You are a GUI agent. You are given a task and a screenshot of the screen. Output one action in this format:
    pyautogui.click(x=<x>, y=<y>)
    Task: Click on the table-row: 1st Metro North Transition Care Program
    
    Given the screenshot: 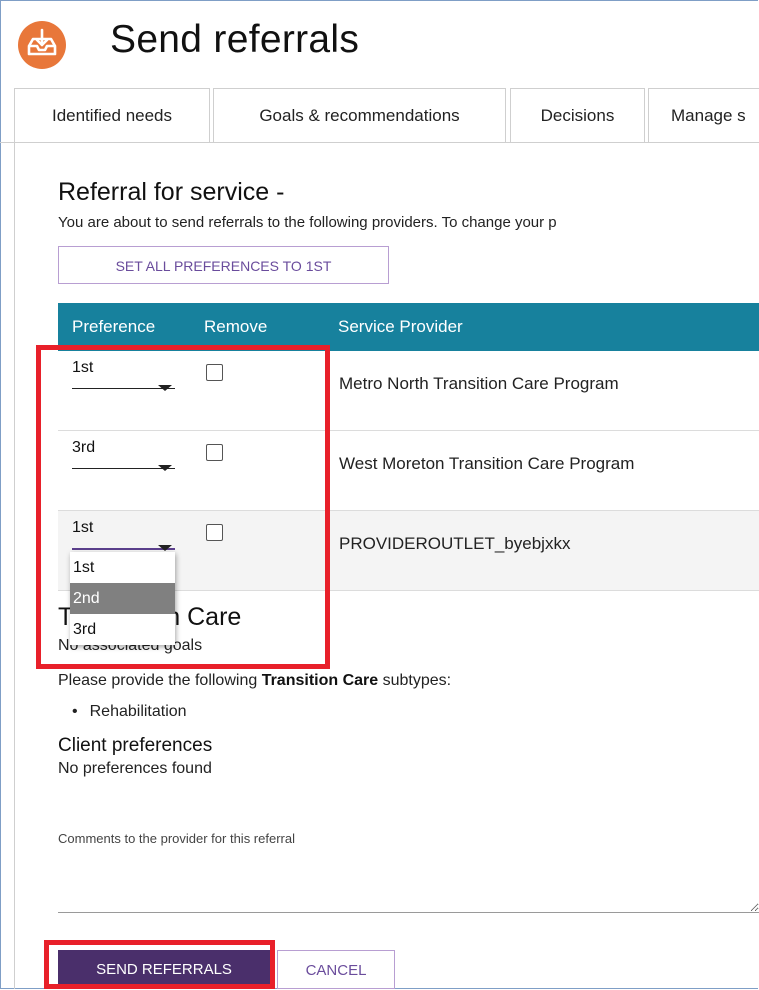 What is the action you would take?
    pyautogui.click(x=408, y=391)
    